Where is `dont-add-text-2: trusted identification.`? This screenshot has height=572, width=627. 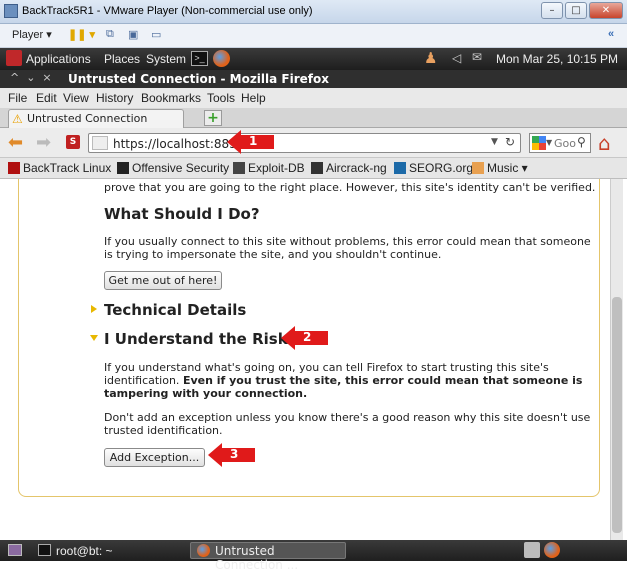
dont-add-text-2: trusted identification. is located at coordinates (163, 430).